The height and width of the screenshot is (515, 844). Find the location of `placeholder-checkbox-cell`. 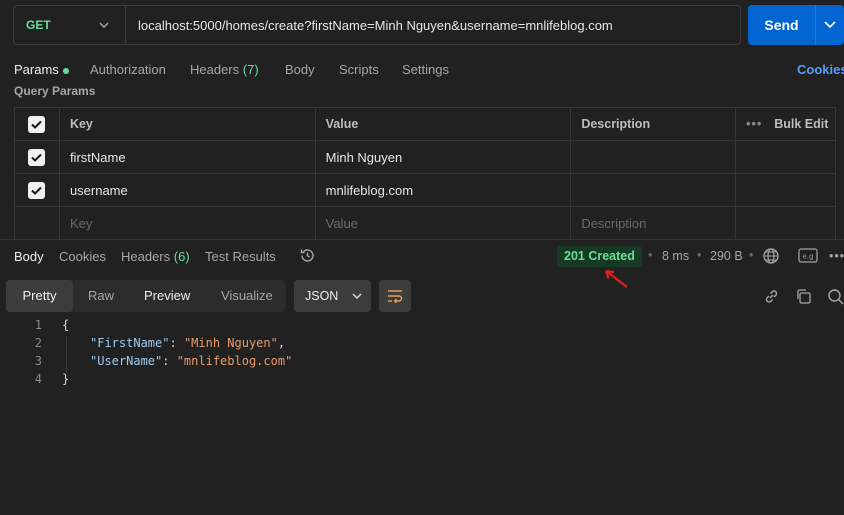

placeholder-checkbox-cell is located at coordinates (37, 223).